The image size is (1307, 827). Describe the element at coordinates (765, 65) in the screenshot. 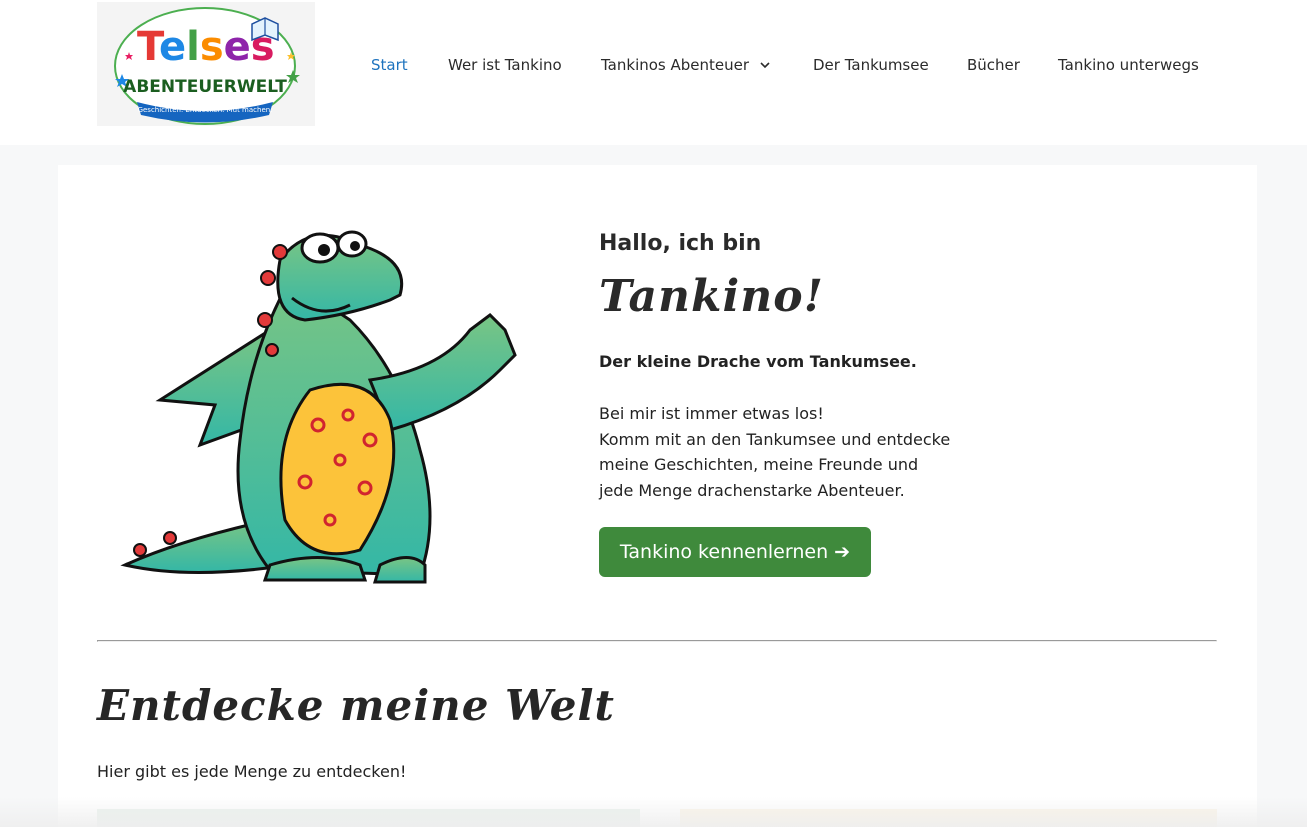

I see `chevron-down-icon` at that location.